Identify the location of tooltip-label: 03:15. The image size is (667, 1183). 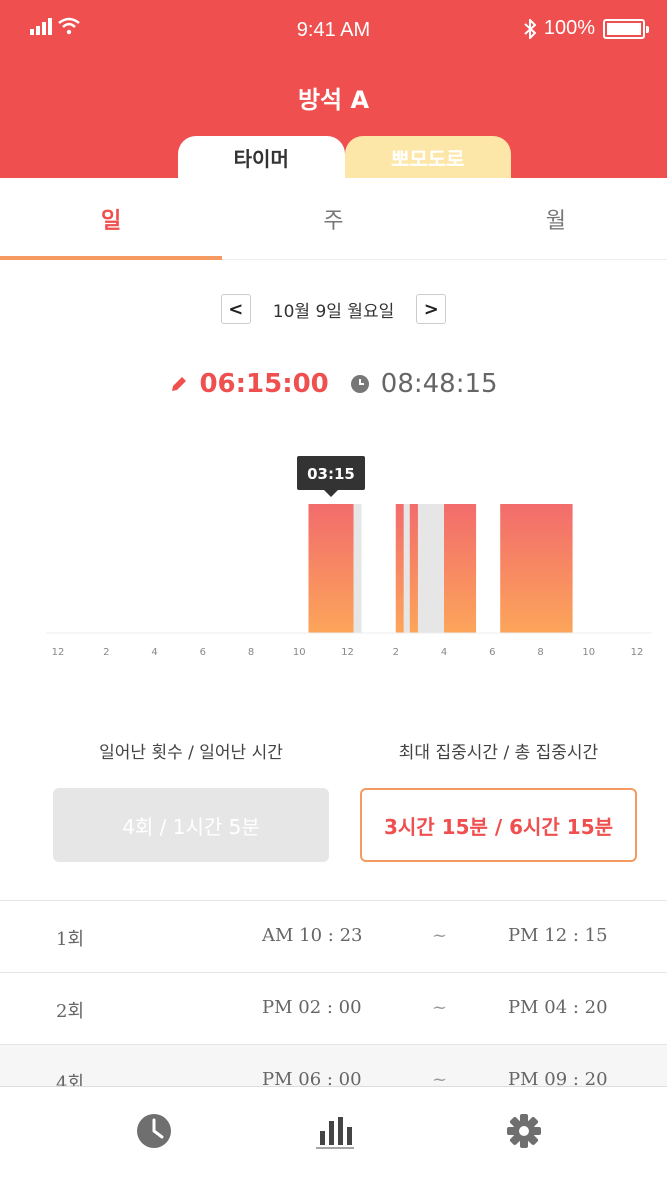
(331, 474).